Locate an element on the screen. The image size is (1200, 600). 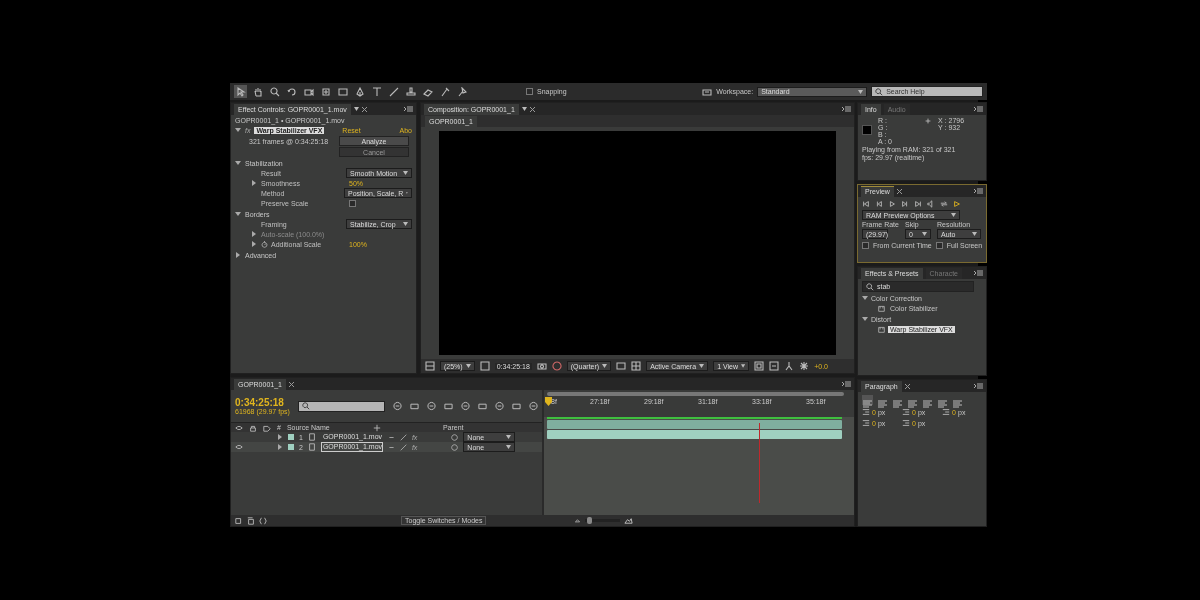
stopwatch-icon is located at coordinates (264, 244).